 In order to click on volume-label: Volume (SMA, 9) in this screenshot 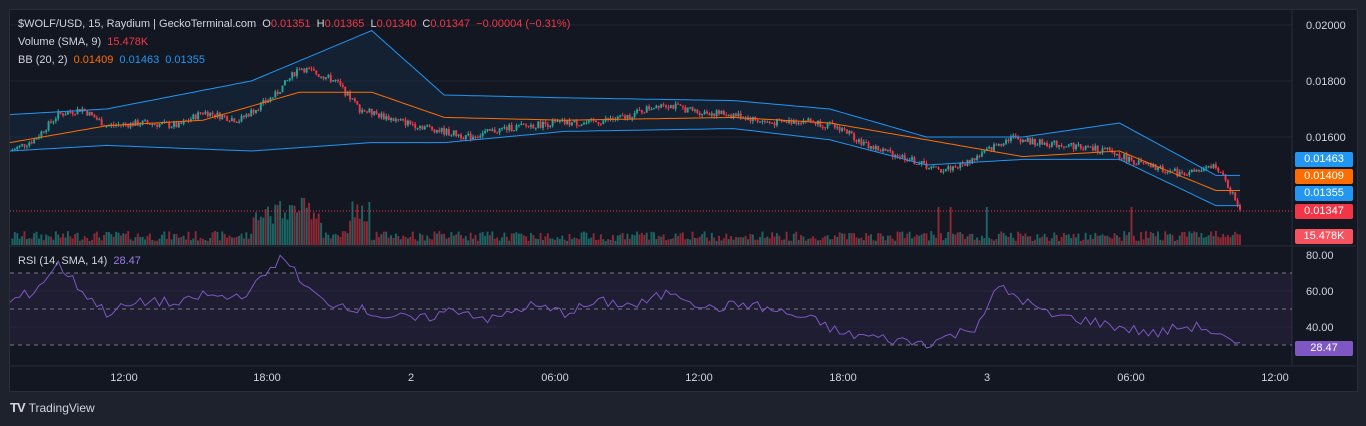, I will do `click(60, 42)`.